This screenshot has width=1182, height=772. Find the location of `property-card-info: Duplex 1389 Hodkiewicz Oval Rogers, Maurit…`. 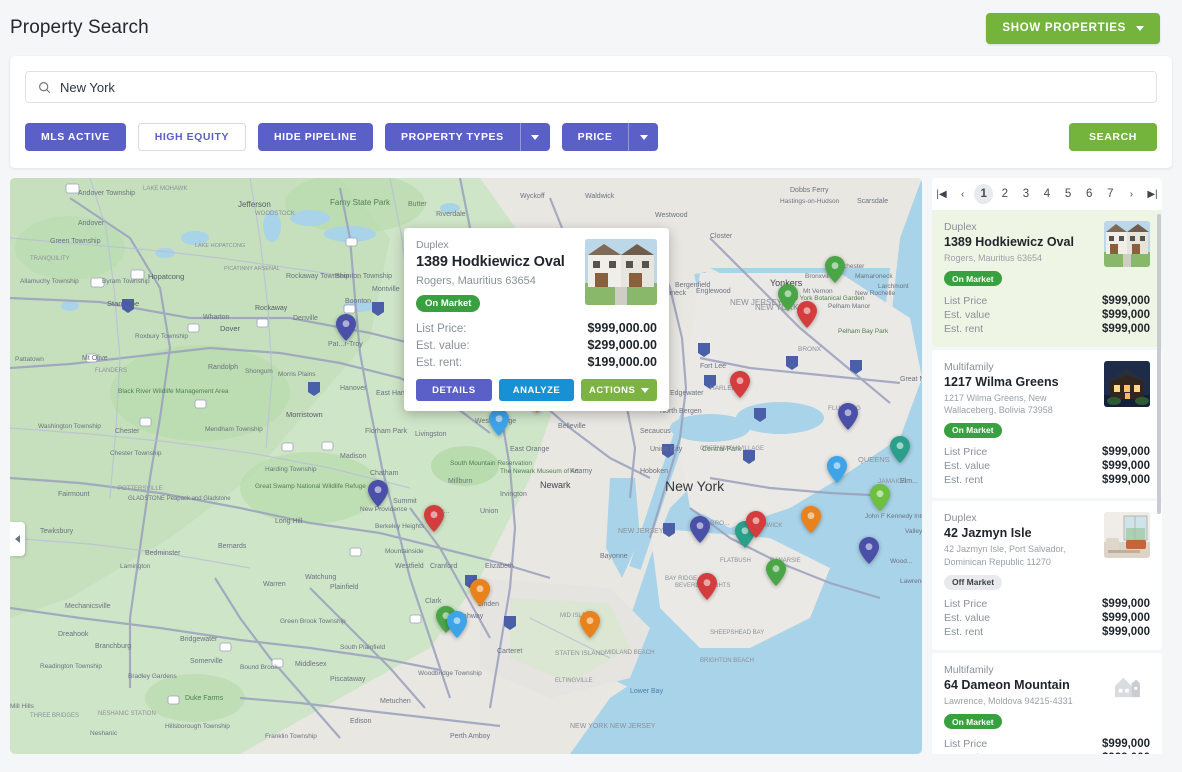

property-card-info: Duplex 1389 Hodkiewicz Oval Rogers, Maurit… is located at coordinates (1020, 254).